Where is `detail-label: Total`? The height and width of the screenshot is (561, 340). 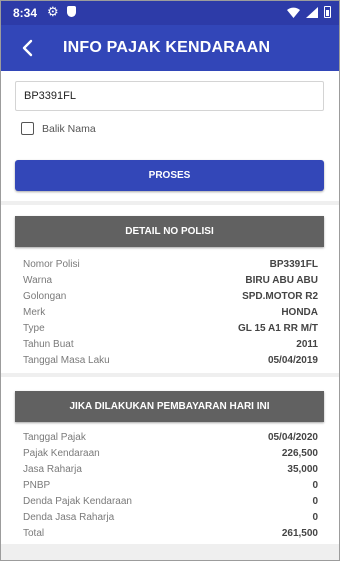
detail-label: Total is located at coordinates (34, 533).